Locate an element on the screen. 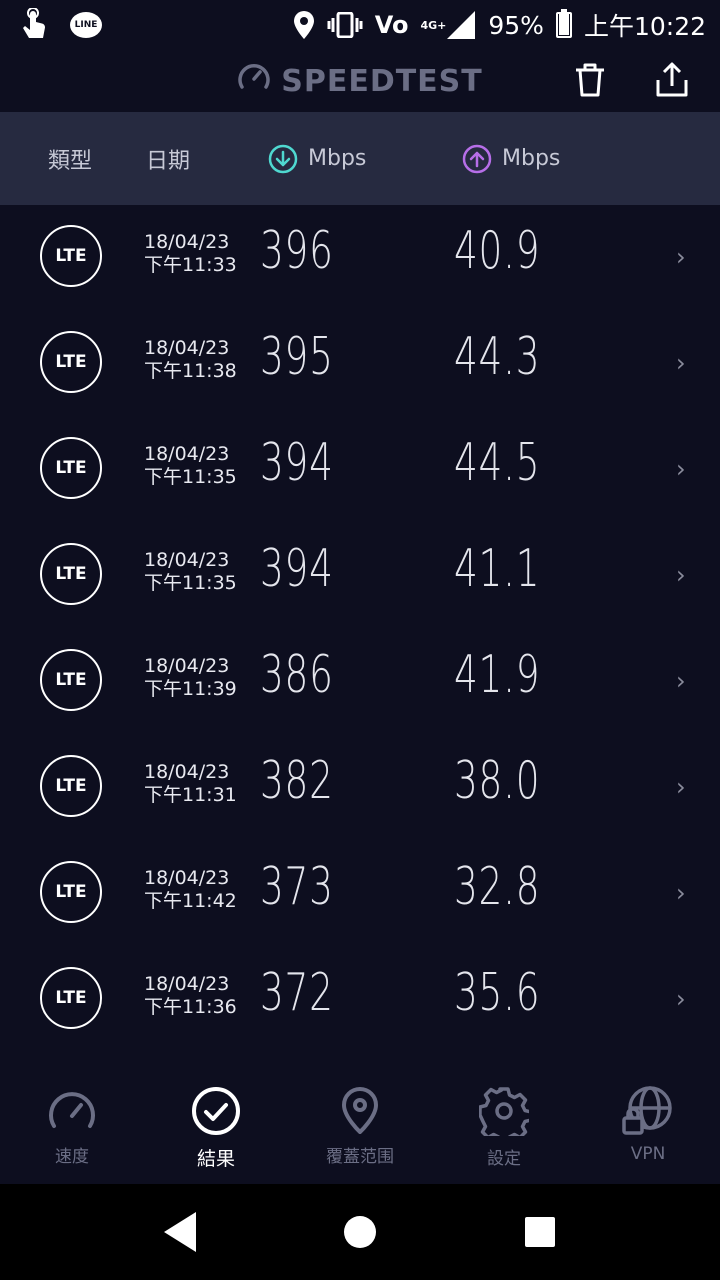 This screenshot has height=1280, width=720. nav-vpn: VPN is located at coordinates (648, 1127).